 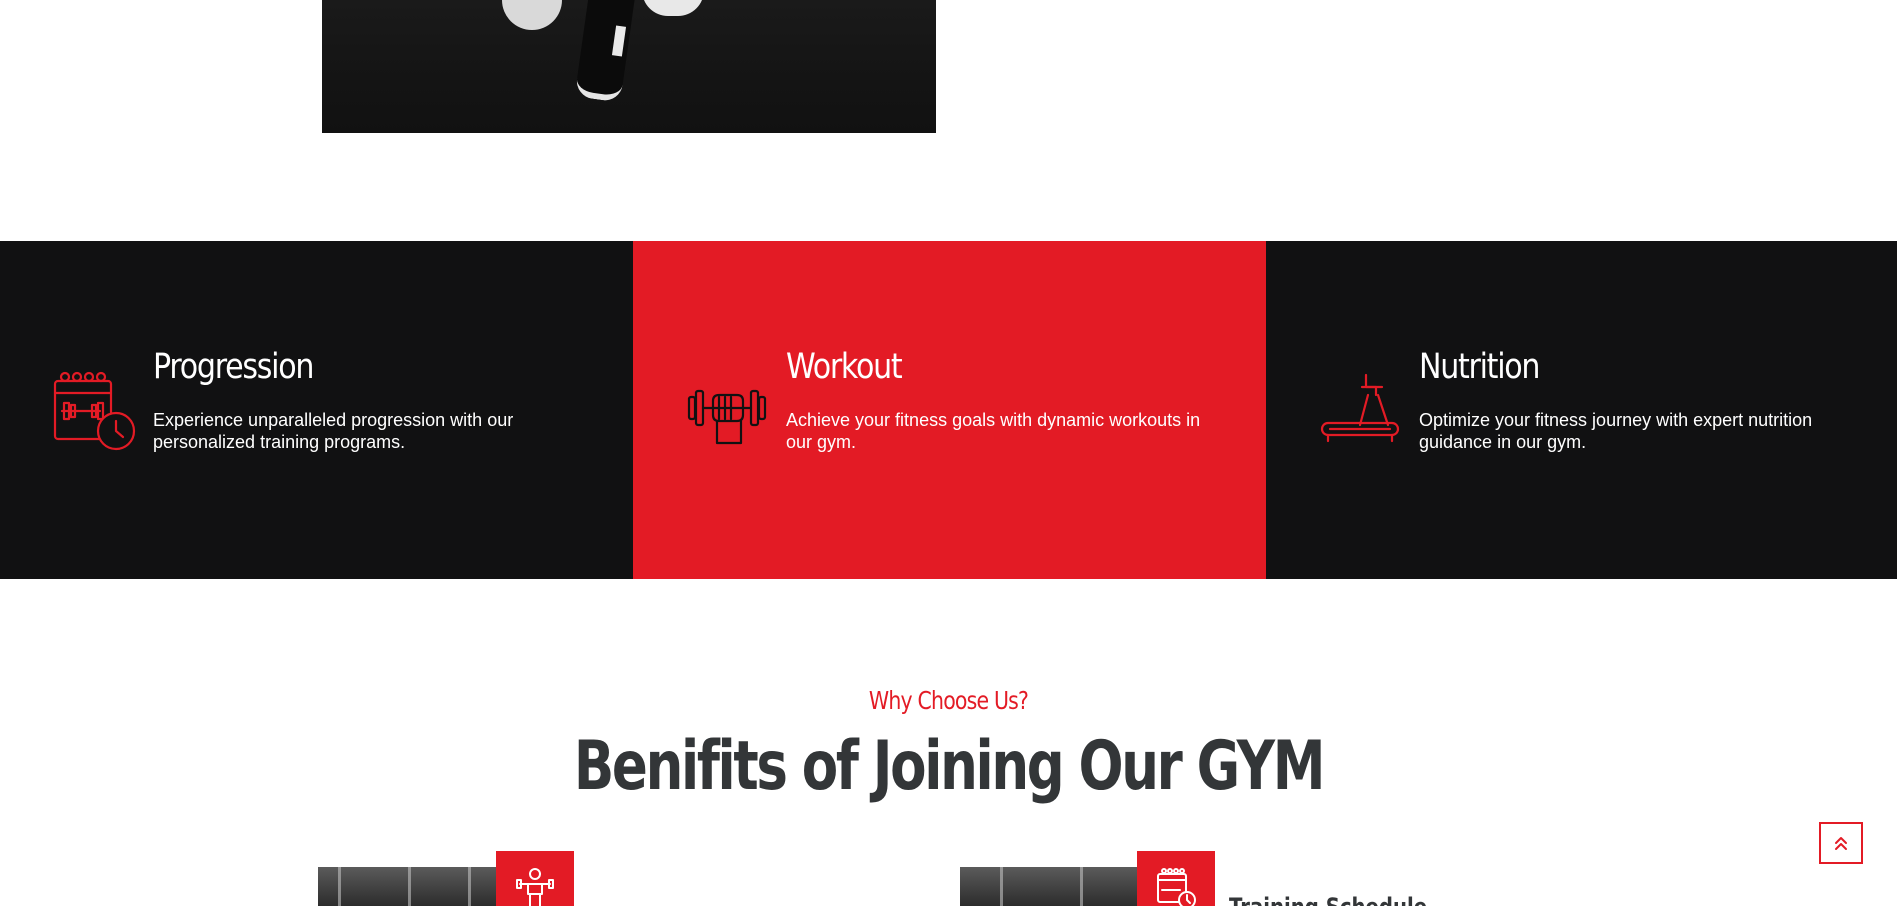 What do you see at coordinates (233, 367) in the screenshot?
I see `feature-title: Progression` at bounding box center [233, 367].